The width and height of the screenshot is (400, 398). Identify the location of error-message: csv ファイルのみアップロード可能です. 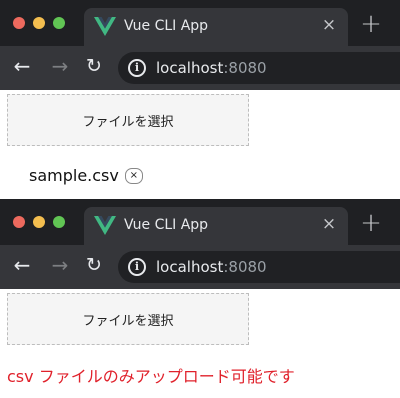
(151, 376).